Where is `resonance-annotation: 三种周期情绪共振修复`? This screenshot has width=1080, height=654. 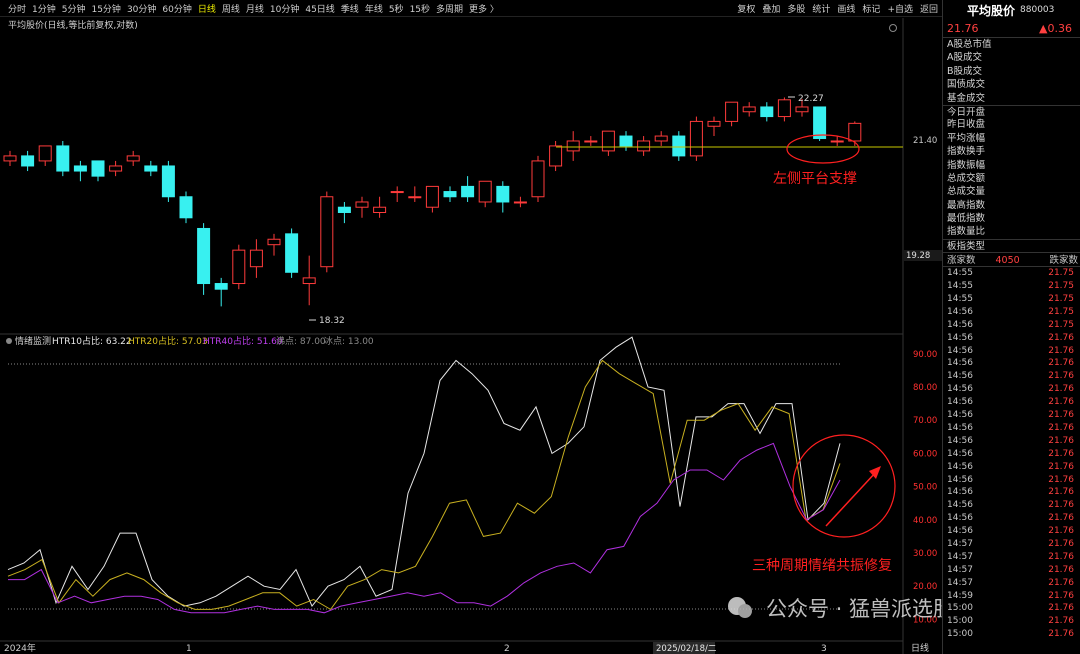 resonance-annotation: 三种周期情绪共振修复 is located at coordinates (822, 565).